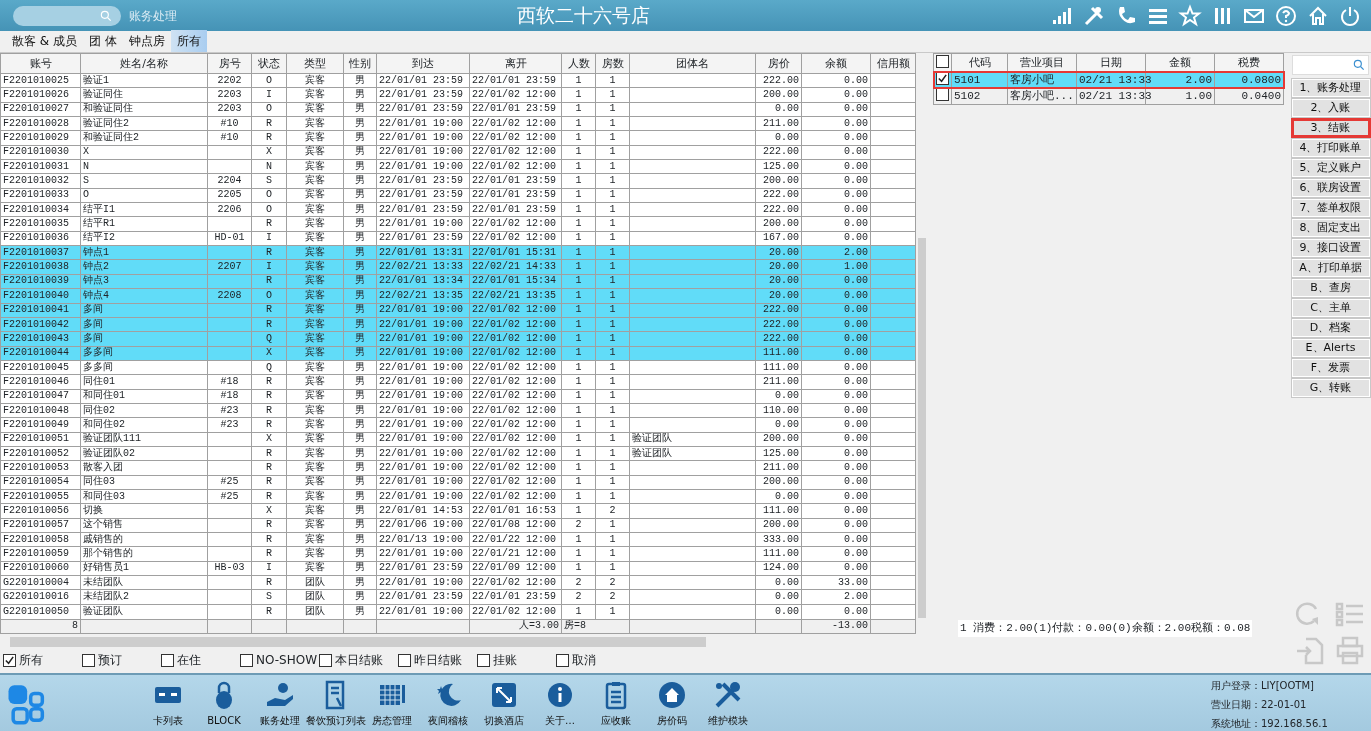 The image size is (1371, 731). Describe the element at coordinates (1108, 96) in the screenshot. I see `charge-row: 5102 客房小吧... 02/21 13:33 1.00 0.0400` at that location.